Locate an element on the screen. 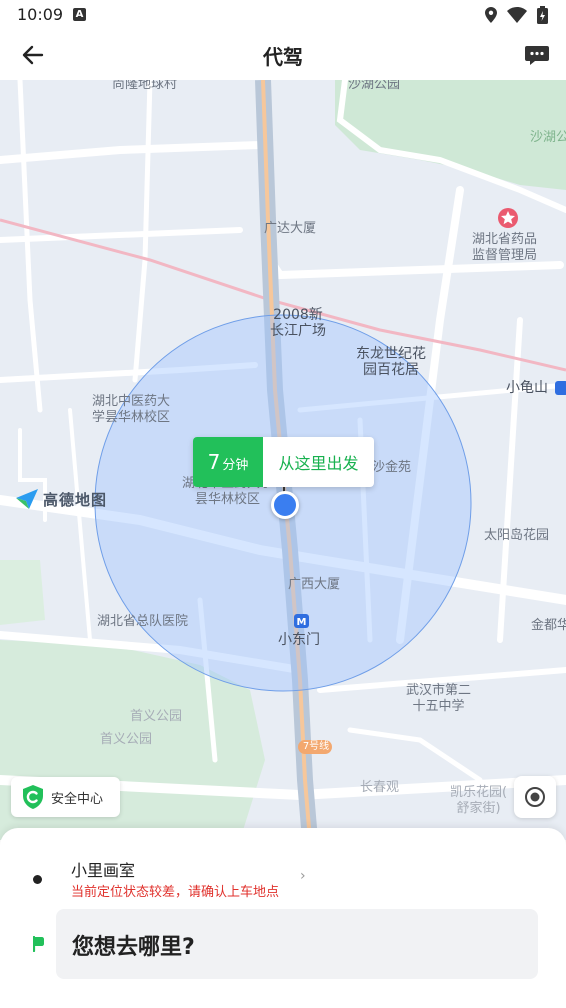  map-label-zongdui: 湖北省总队医院 is located at coordinates (143, 621).